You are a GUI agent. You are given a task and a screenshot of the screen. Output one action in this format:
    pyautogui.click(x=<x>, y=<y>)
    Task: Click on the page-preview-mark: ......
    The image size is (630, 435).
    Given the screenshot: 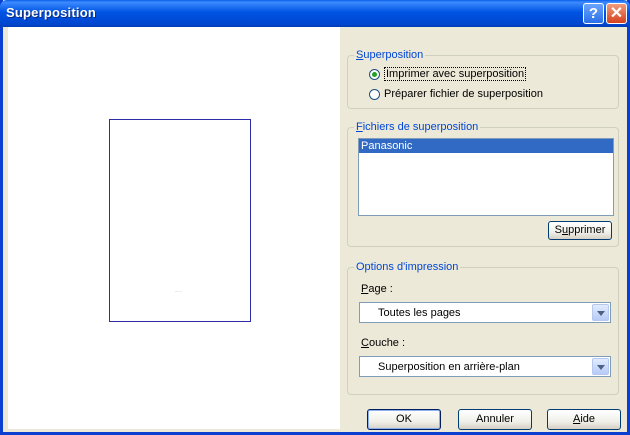 What is the action you would take?
    pyautogui.click(x=178, y=290)
    